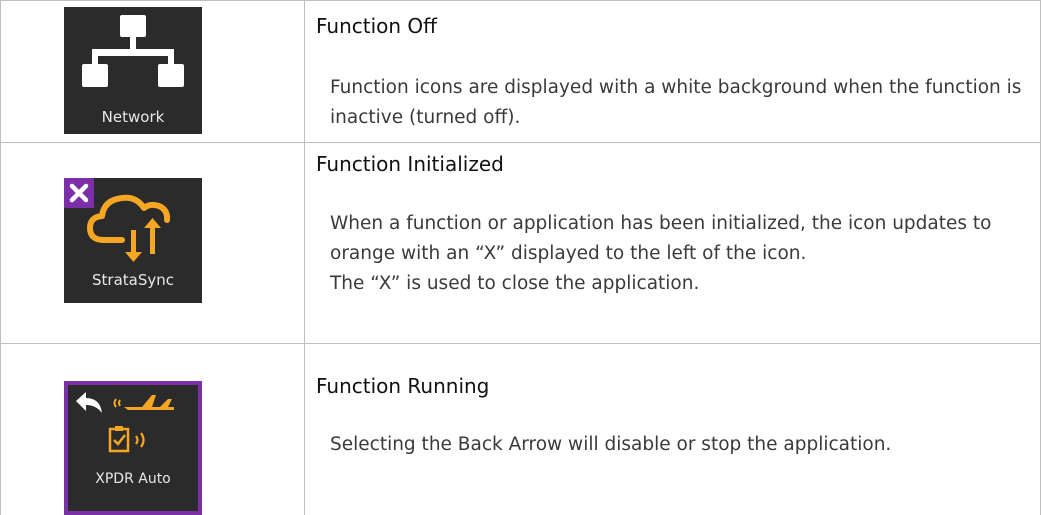 This screenshot has height=515, width=1041. I want to click on tile-label: StrataSync, so click(133, 280).